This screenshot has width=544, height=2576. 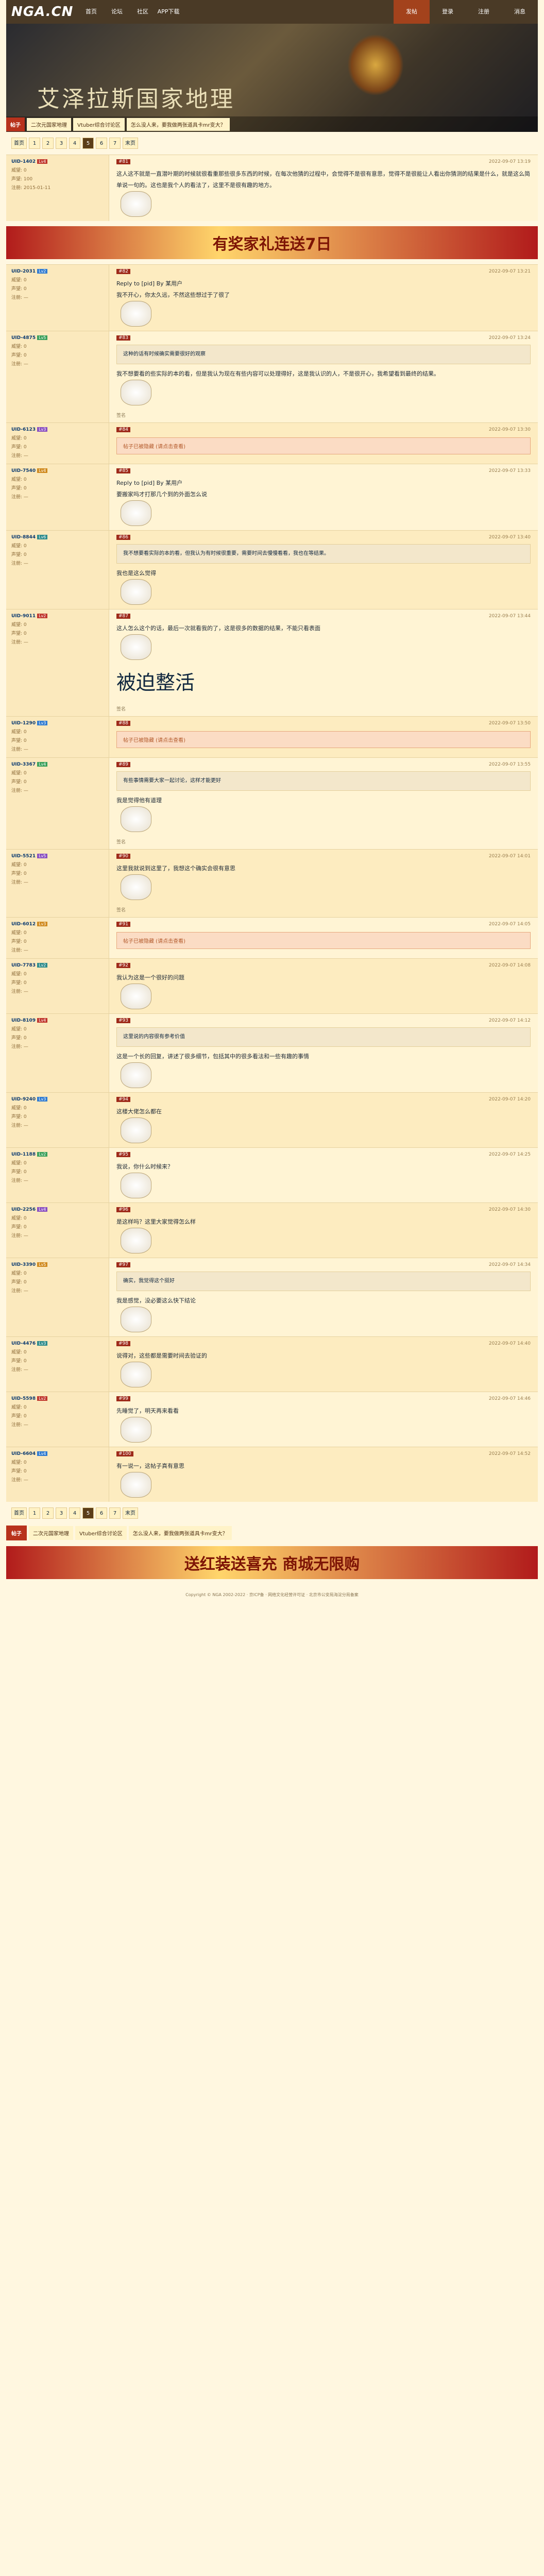 What do you see at coordinates (23, 1154) in the screenshot?
I see `author-name: UID-1188` at bounding box center [23, 1154].